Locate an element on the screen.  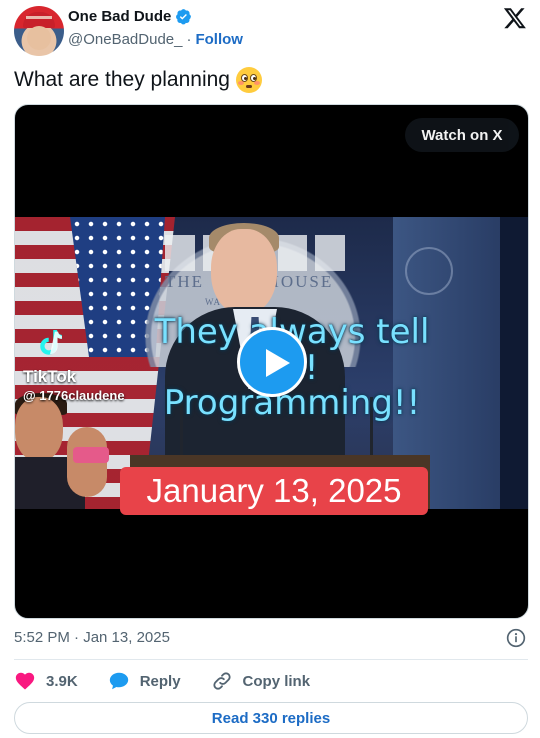
copy-link-button: Copy link is located at coordinates (261, 681).